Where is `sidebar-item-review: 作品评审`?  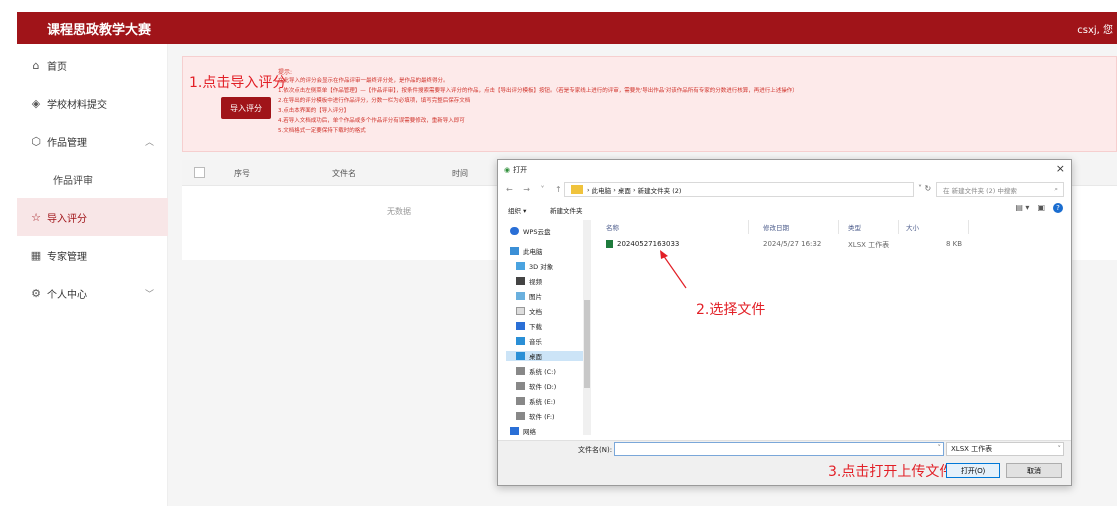 sidebar-item-review: 作品评审 is located at coordinates (92, 179).